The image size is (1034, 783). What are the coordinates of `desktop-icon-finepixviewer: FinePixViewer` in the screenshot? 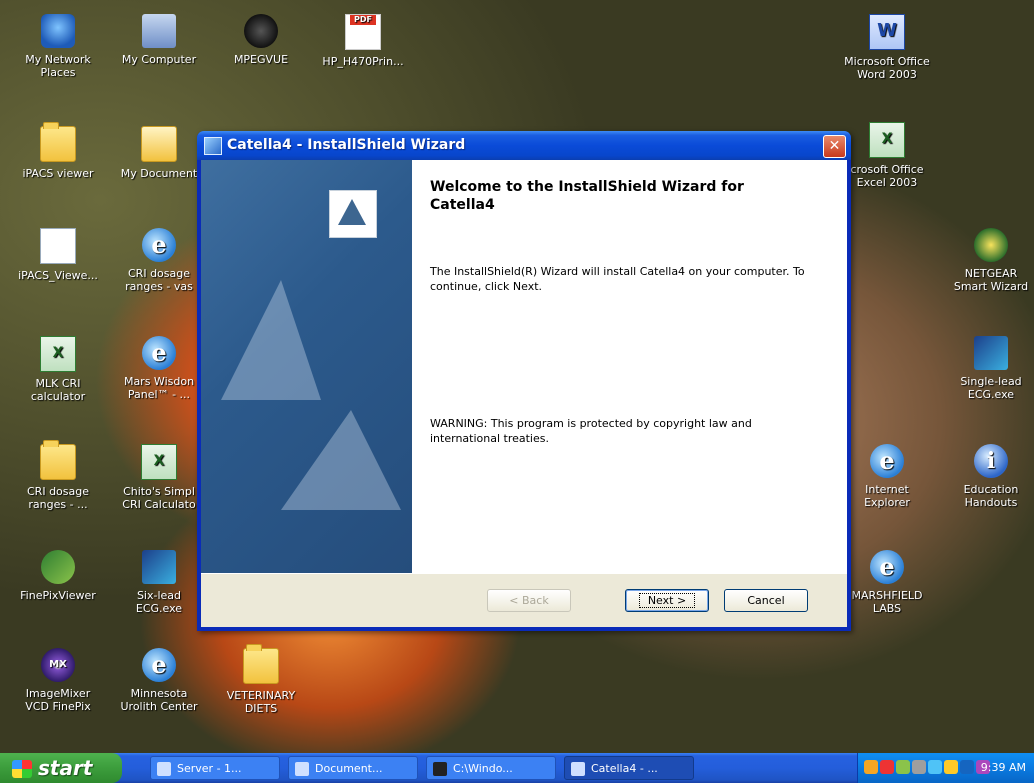 It's located at (58, 576).